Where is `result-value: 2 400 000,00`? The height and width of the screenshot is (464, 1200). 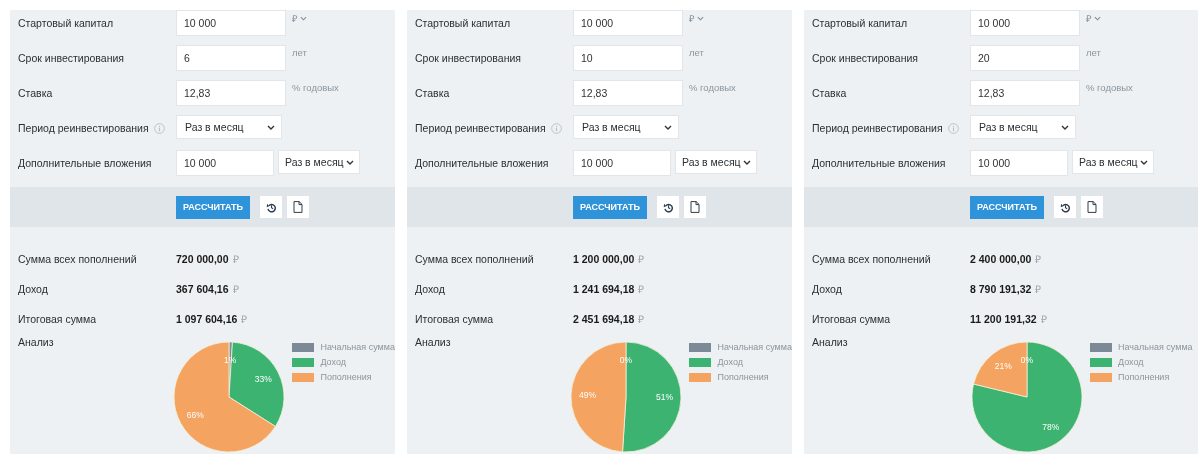
result-value: 2 400 000,00 is located at coordinates (1001, 259).